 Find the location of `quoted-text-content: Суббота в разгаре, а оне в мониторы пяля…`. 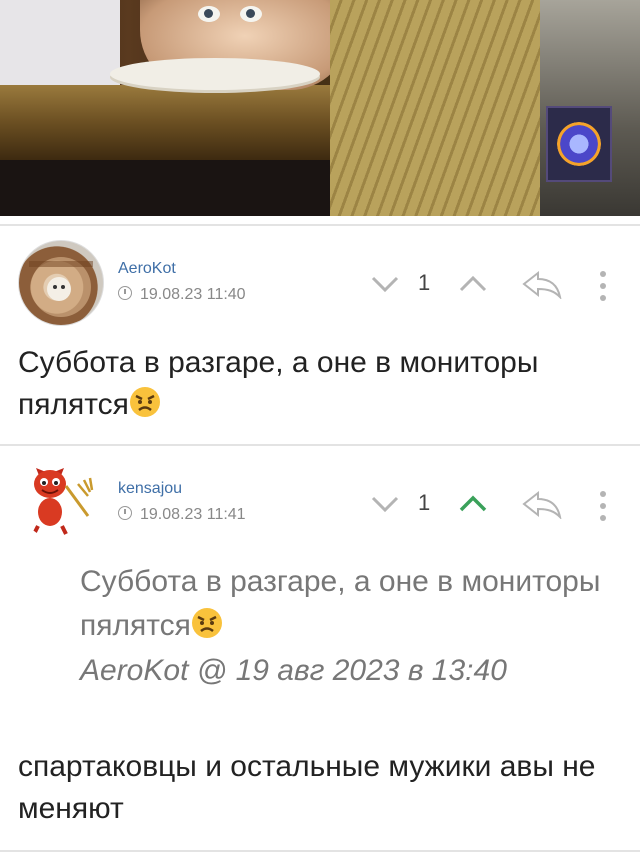

quoted-text-content: Суббота в разгаре, а оне в мониторы пяля… is located at coordinates (340, 603).